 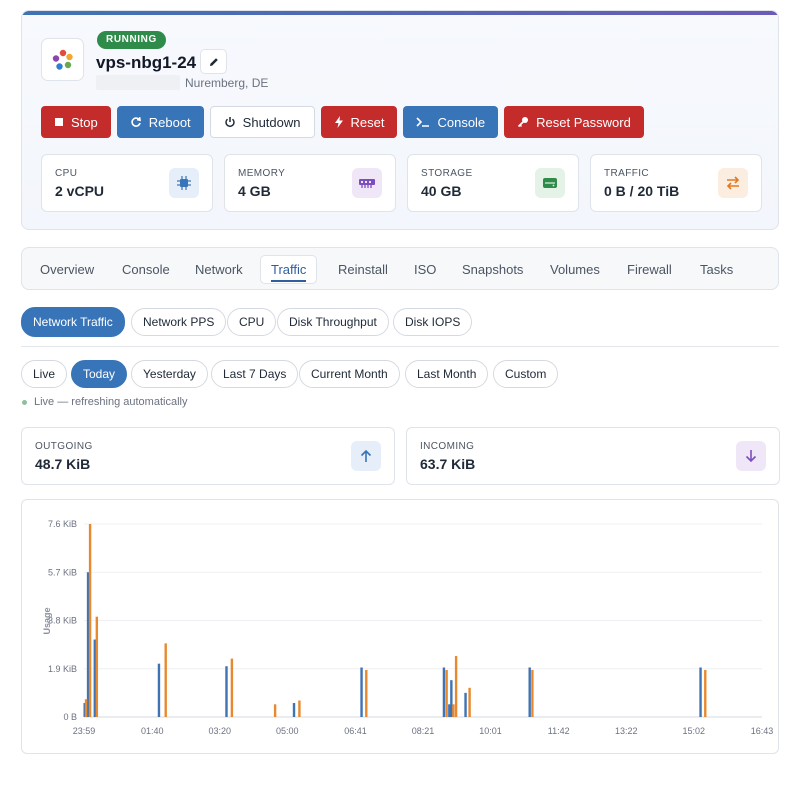 I want to click on tab-snapshots: Snapshots, so click(x=492, y=269).